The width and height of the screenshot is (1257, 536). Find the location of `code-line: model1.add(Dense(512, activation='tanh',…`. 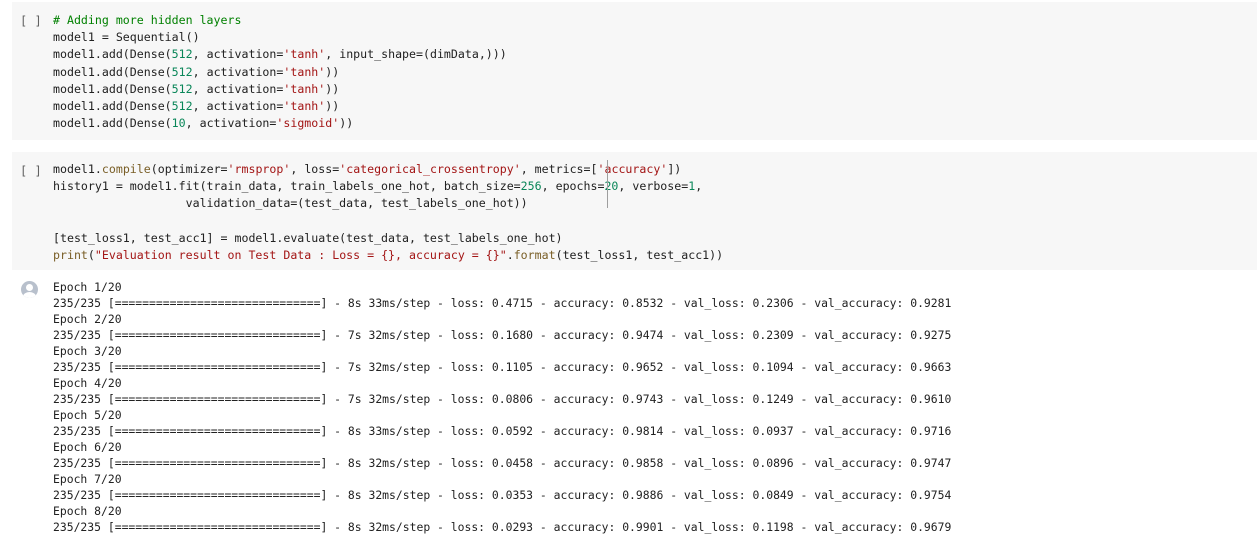

code-line: model1.add(Dense(512, activation='tanh',… is located at coordinates (280, 54).